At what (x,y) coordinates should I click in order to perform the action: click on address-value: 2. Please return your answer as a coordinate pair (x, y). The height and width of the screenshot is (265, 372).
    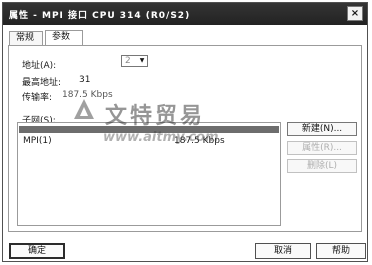
    Looking at the image, I should click on (128, 61).